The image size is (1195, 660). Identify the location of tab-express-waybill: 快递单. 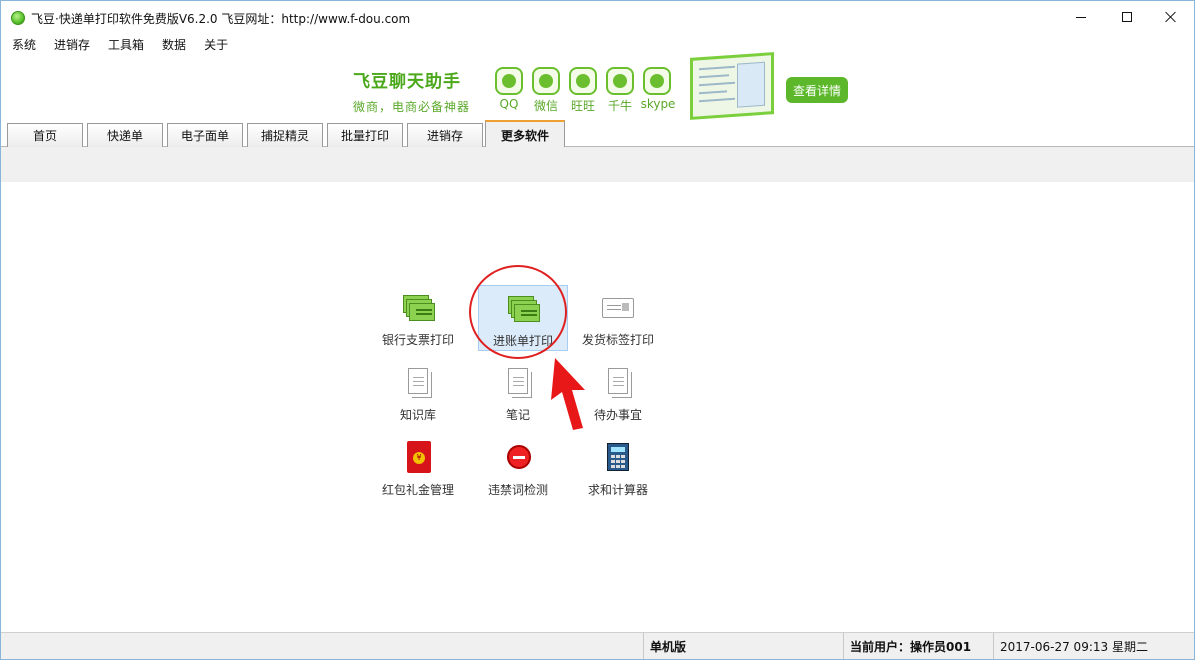
(125, 135).